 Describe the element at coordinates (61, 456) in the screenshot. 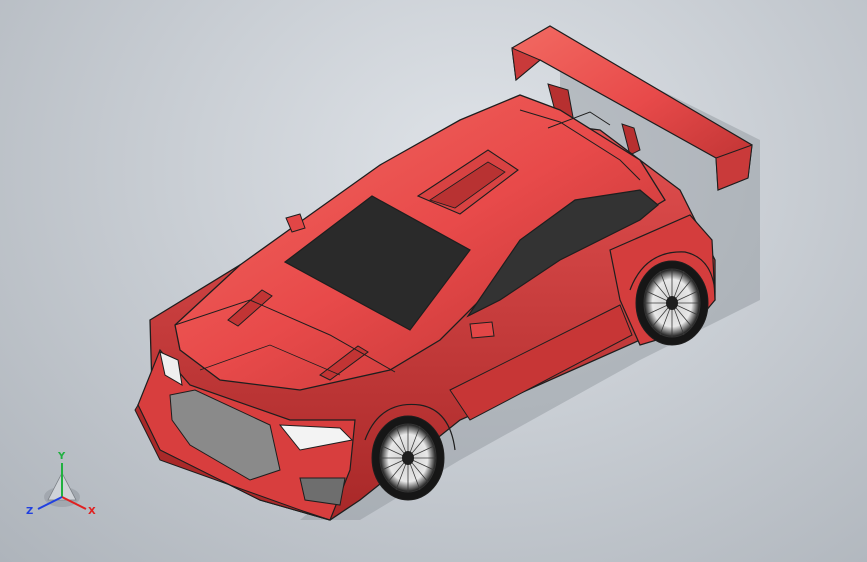

I see `y-axis-label: Y` at that location.